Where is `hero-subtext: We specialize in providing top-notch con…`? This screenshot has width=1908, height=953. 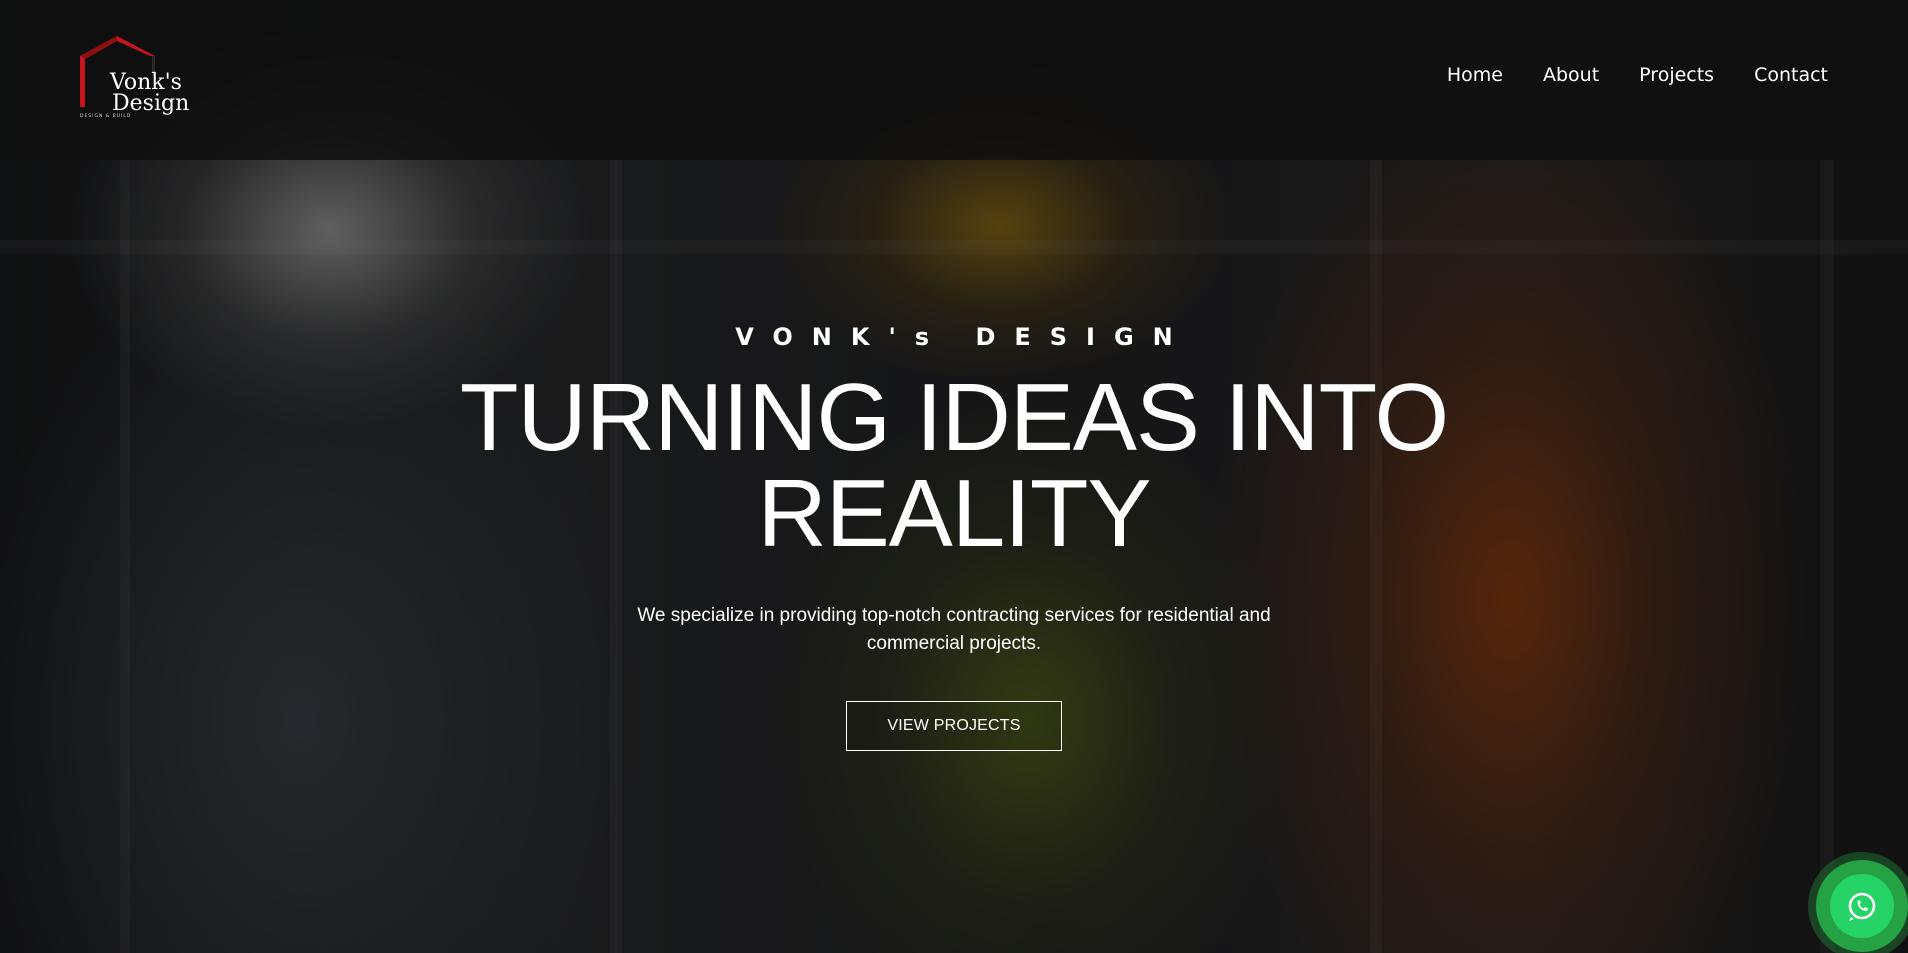 hero-subtext: We specialize in providing top-notch con… is located at coordinates (954, 629).